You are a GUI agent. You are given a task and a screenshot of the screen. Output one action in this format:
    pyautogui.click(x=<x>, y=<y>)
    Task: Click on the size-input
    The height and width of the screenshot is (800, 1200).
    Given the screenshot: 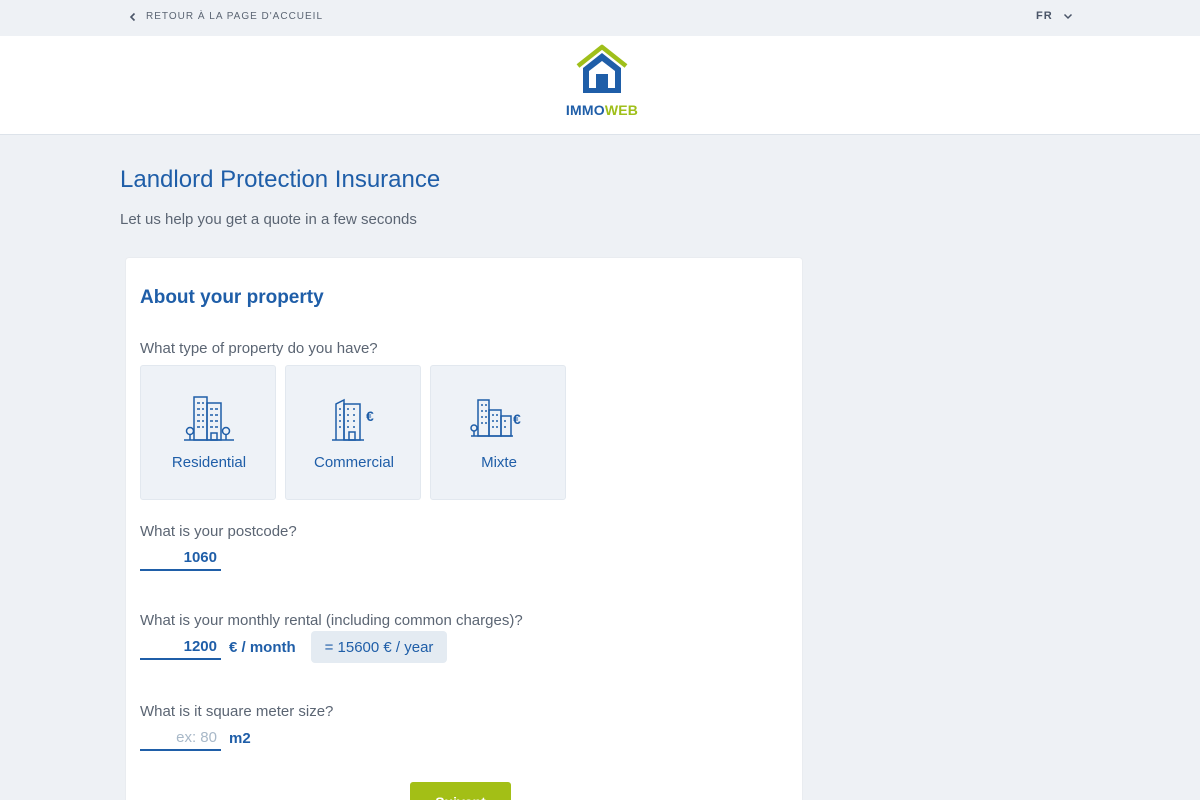 What is the action you would take?
    pyautogui.click(x=180, y=738)
    